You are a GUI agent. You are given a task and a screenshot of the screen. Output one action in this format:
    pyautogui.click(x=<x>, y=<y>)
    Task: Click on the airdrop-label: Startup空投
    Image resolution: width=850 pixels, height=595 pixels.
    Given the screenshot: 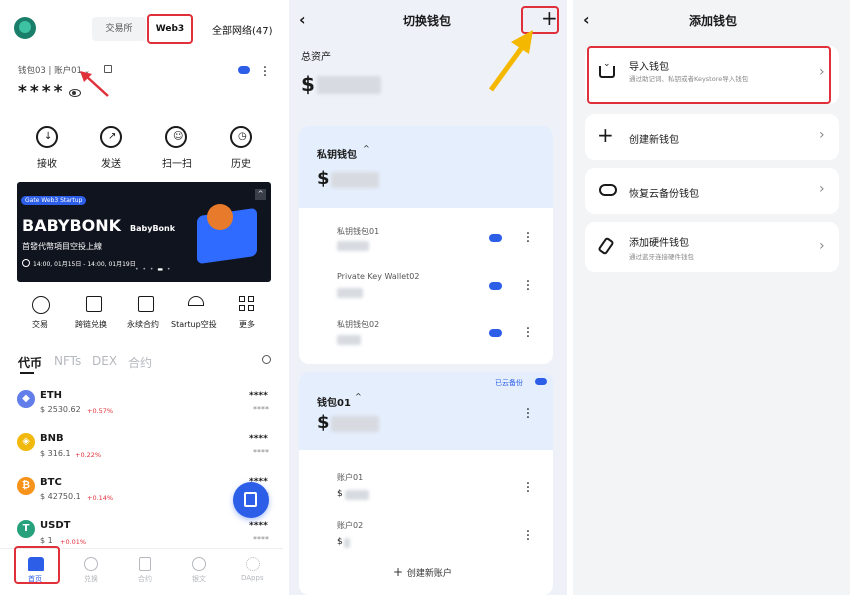 What is the action you would take?
    pyautogui.click(x=194, y=324)
    